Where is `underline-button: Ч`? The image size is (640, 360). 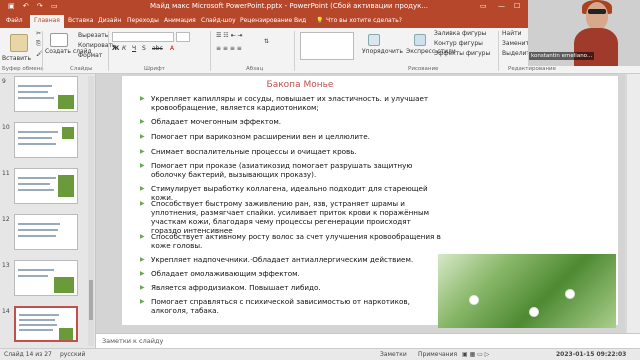 underline-button: Ч is located at coordinates (134, 48).